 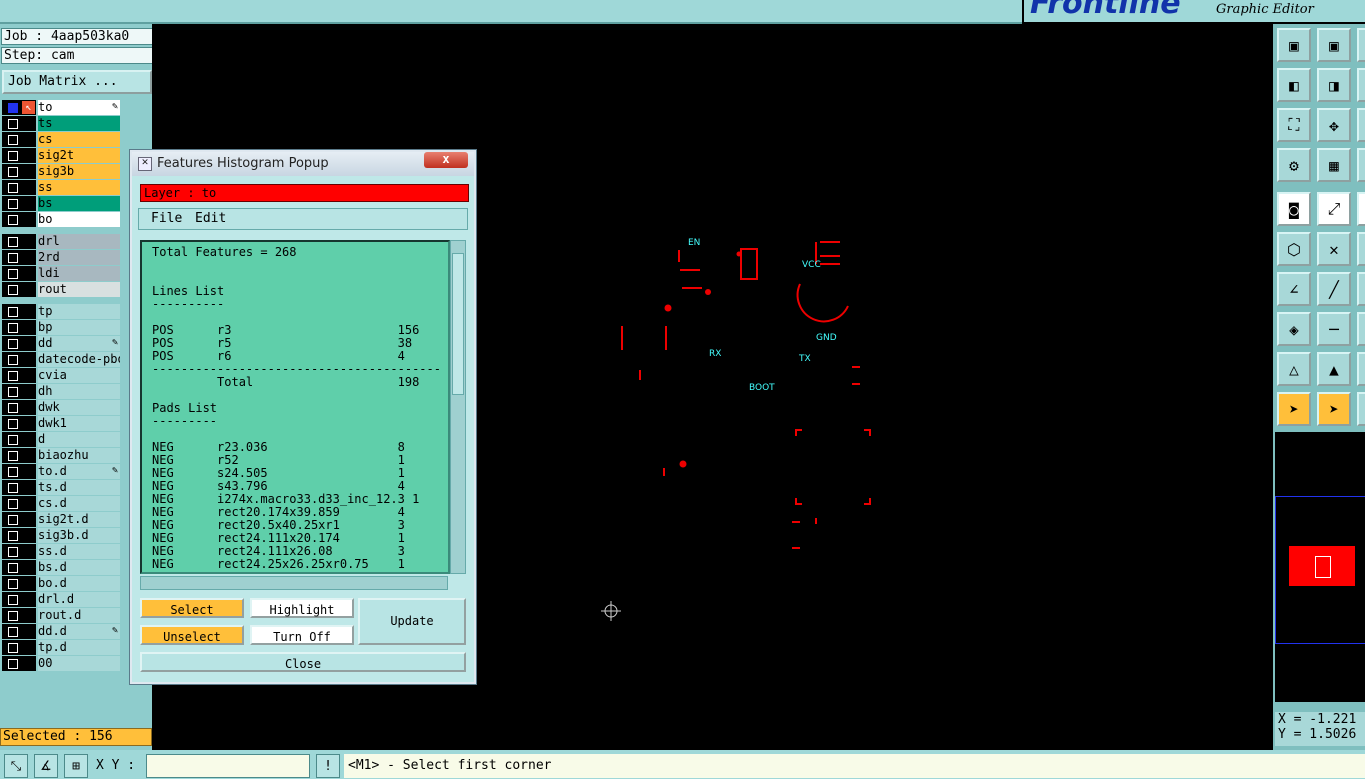 What do you see at coordinates (166, 218) in the screenshot?
I see `menu-file: File` at bounding box center [166, 218].